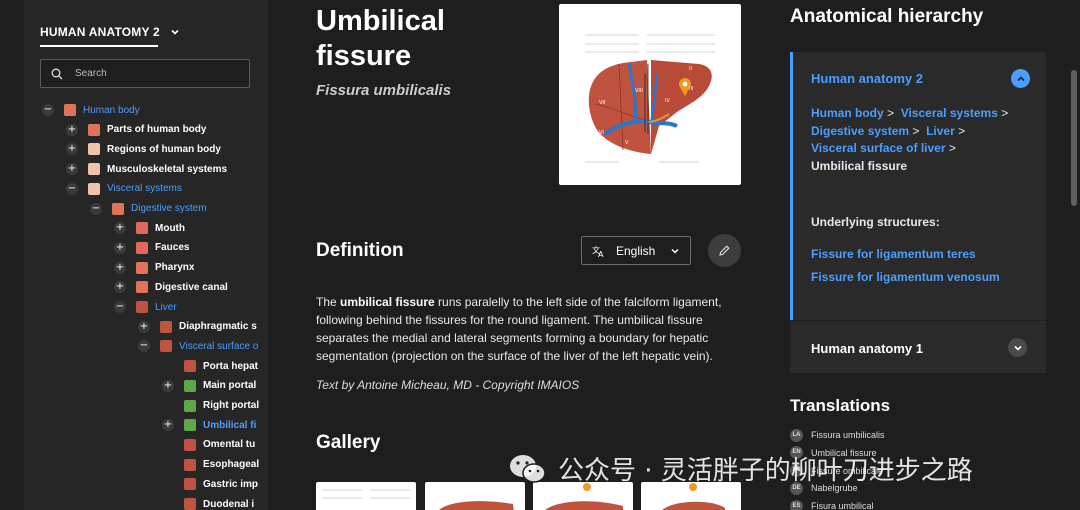  What do you see at coordinates (887, 16) in the screenshot?
I see `hierarchy-title: Anatomical hierarchy` at bounding box center [887, 16].